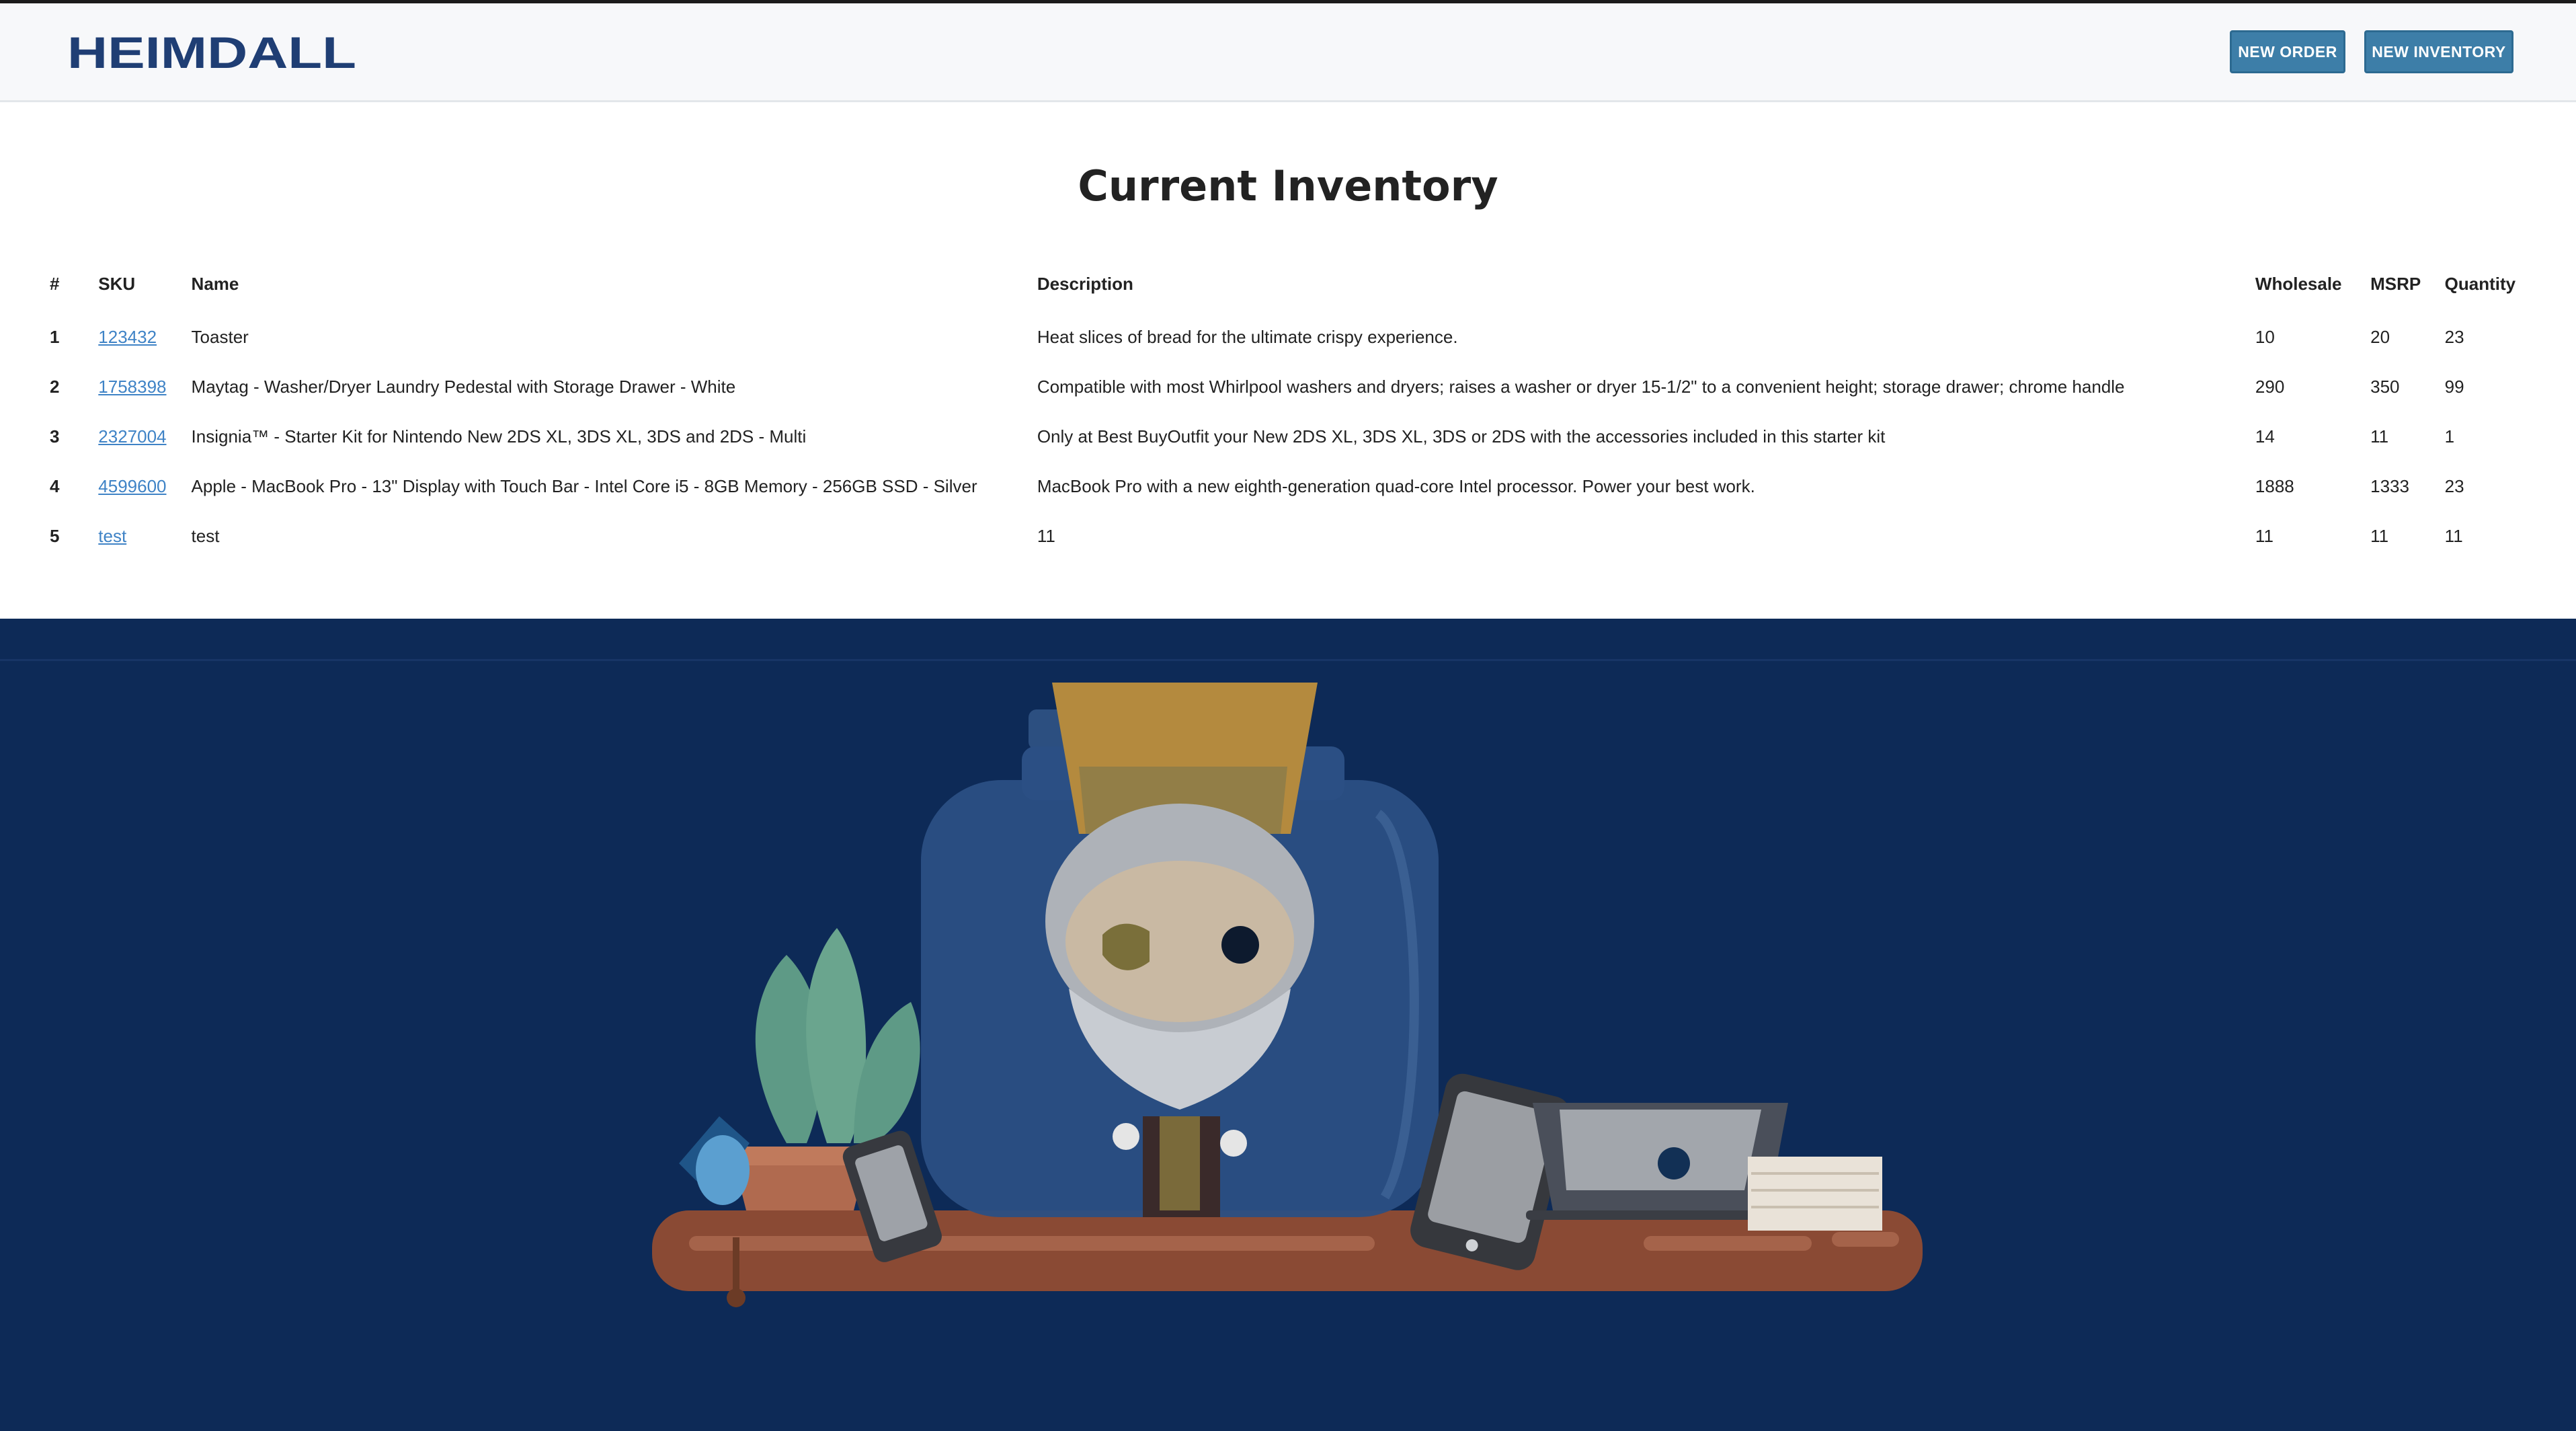 Image resolution: width=2576 pixels, height=1431 pixels. Describe the element at coordinates (220, 337) in the screenshot. I see `item-name: Toaster` at that location.